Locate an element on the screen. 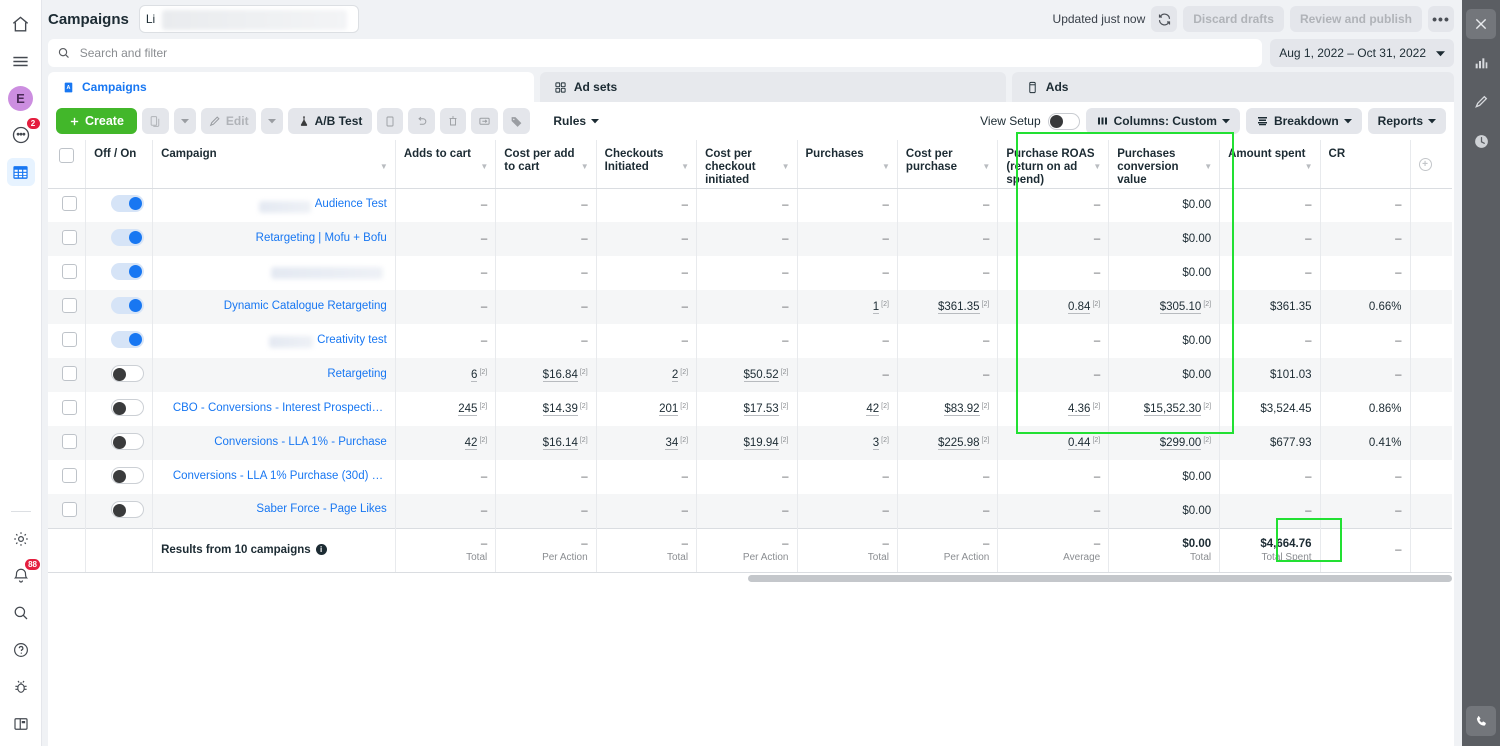  campaign-link: Dynamic Catalogue Retargeting is located at coordinates (305, 306).